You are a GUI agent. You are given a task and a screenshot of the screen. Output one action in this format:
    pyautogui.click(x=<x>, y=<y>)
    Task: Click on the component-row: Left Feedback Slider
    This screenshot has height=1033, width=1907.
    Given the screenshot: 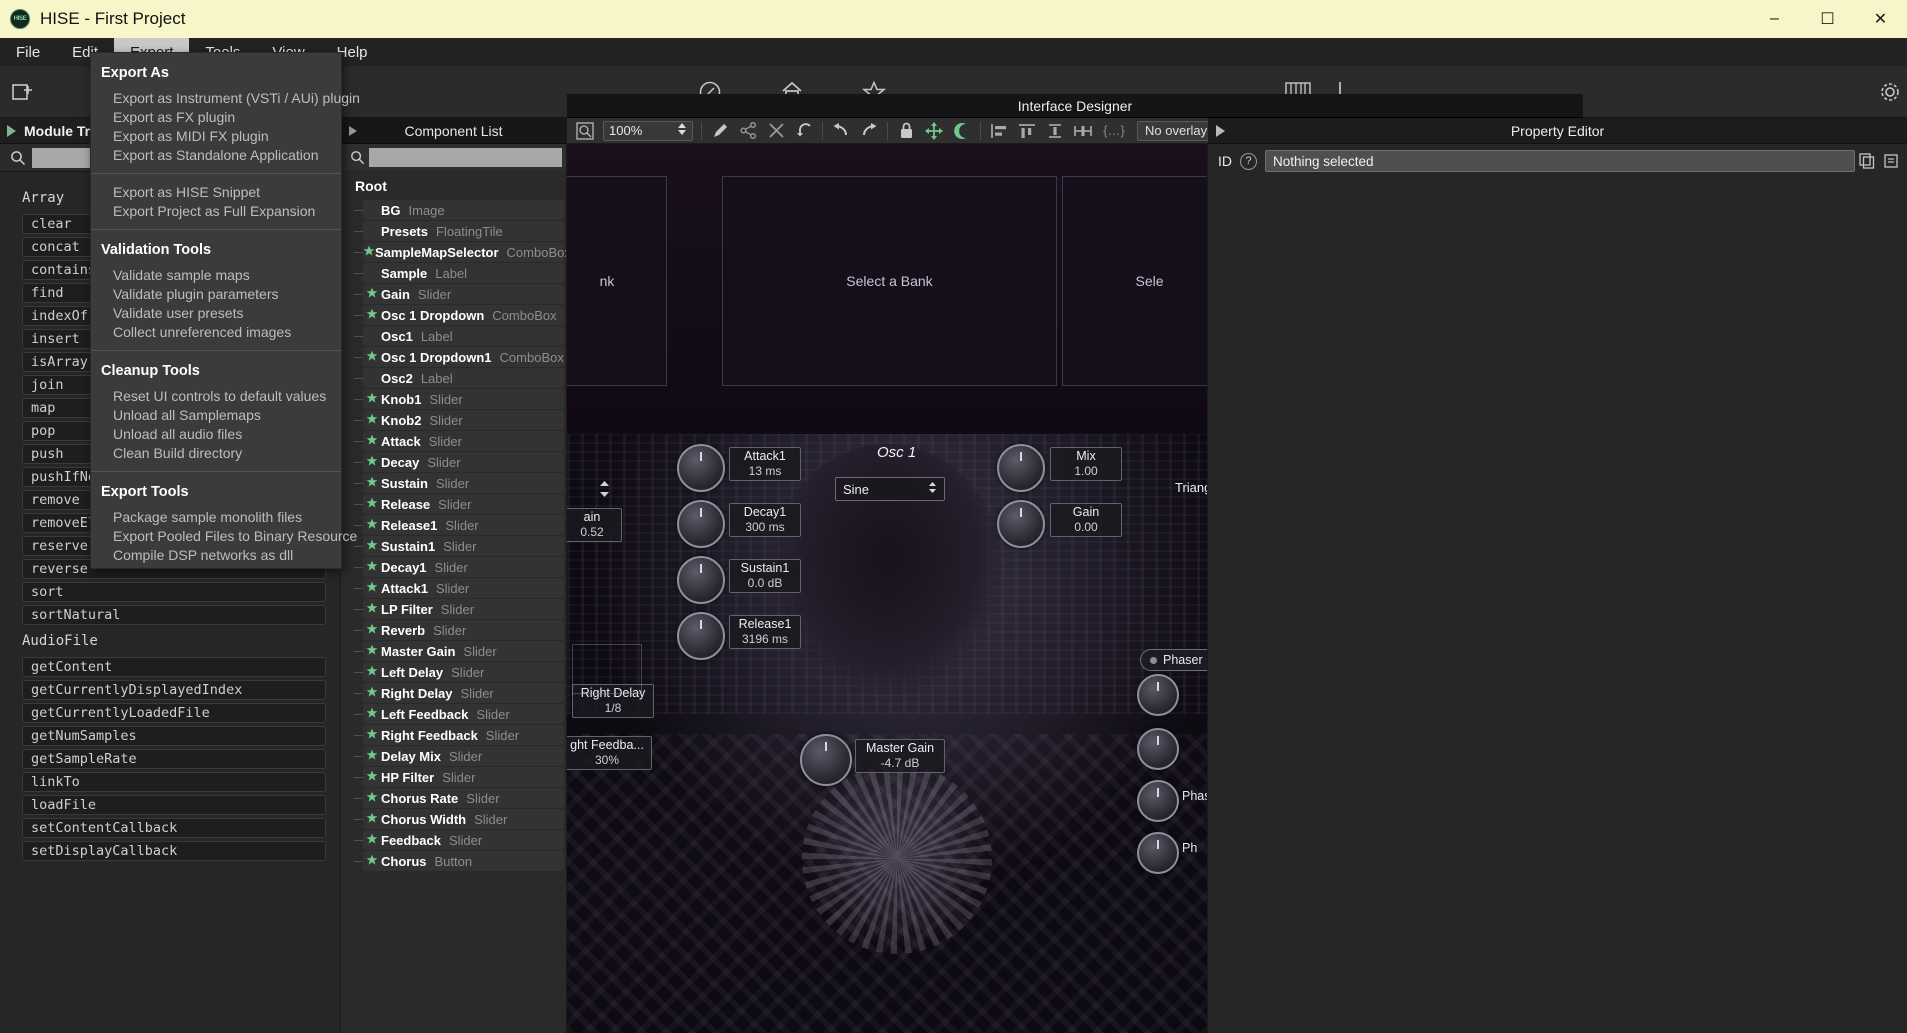 What is the action you would take?
    pyautogui.click(x=459, y=714)
    